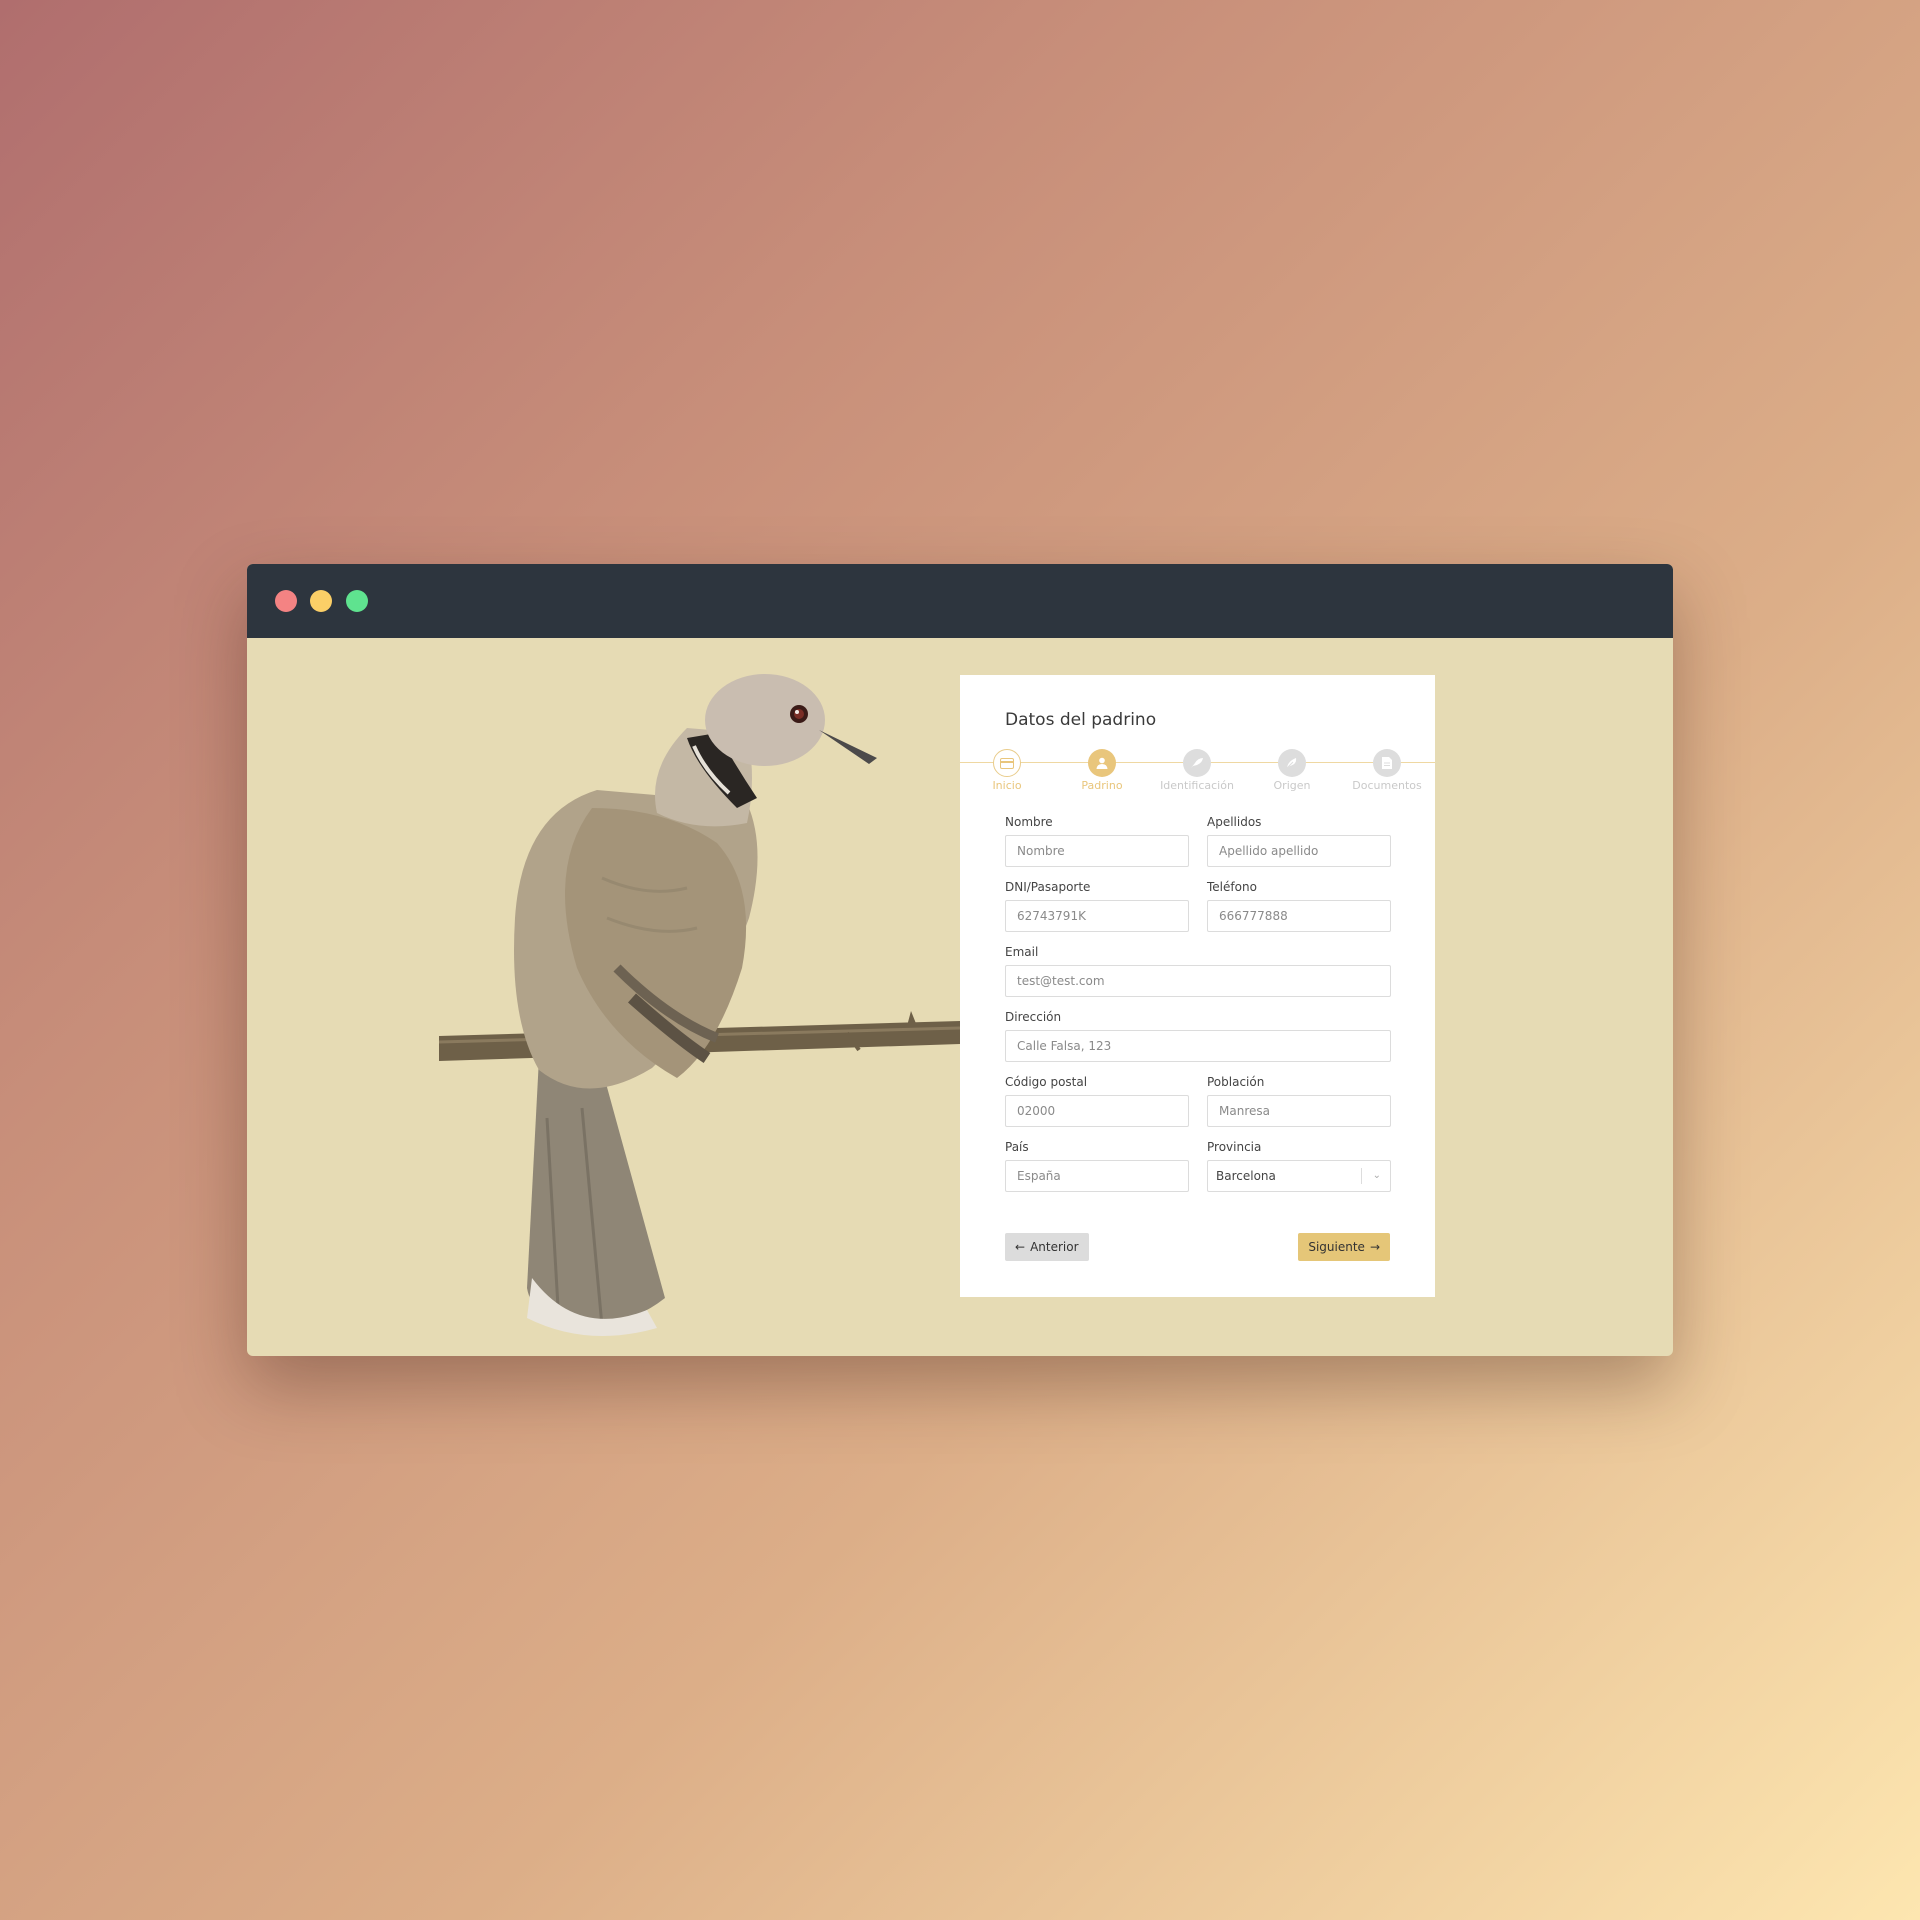 This screenshot has height=1920, width=1920. Describe the element at coordinates (1299, 851) in the screenshot. I see `apellidos-input` at that location.